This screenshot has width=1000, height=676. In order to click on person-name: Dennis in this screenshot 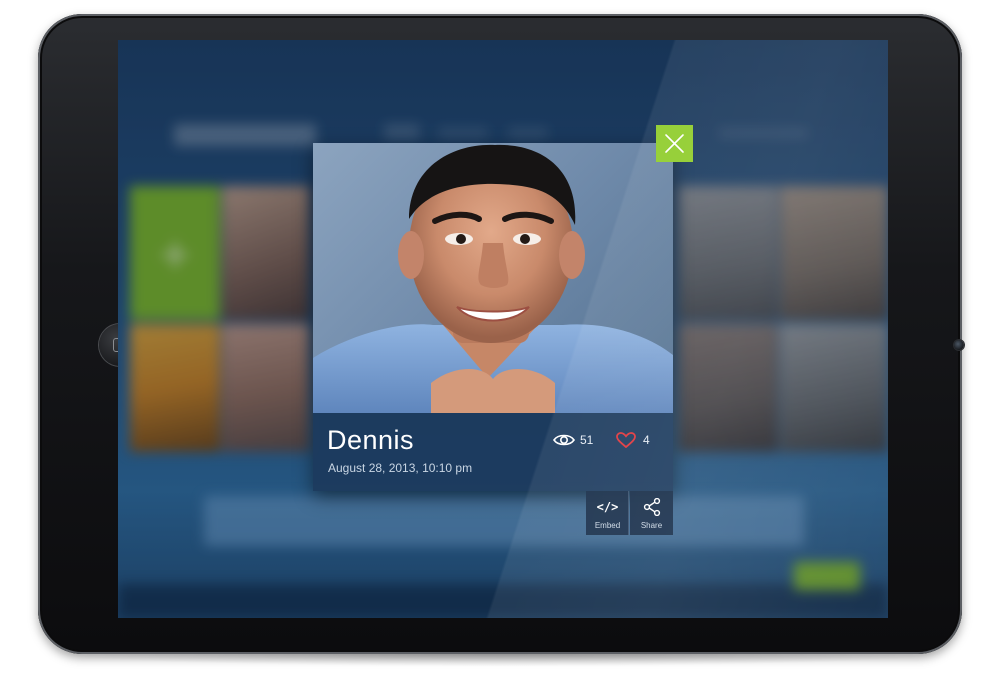, I will do `click(371, 440)`.